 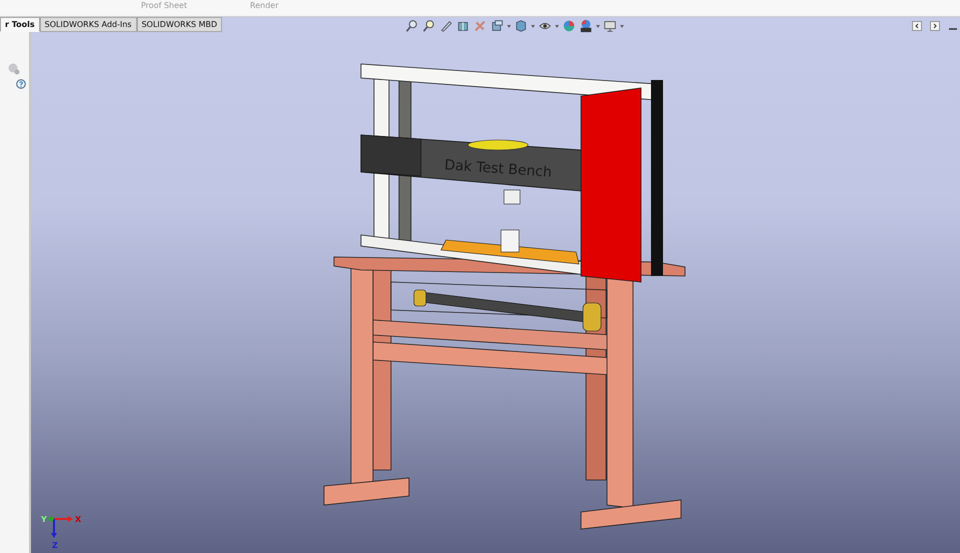 What do you see at coordinates (412, 26) in the screenshot?
I see `zoom-icon` at bounding box center [412, 26].